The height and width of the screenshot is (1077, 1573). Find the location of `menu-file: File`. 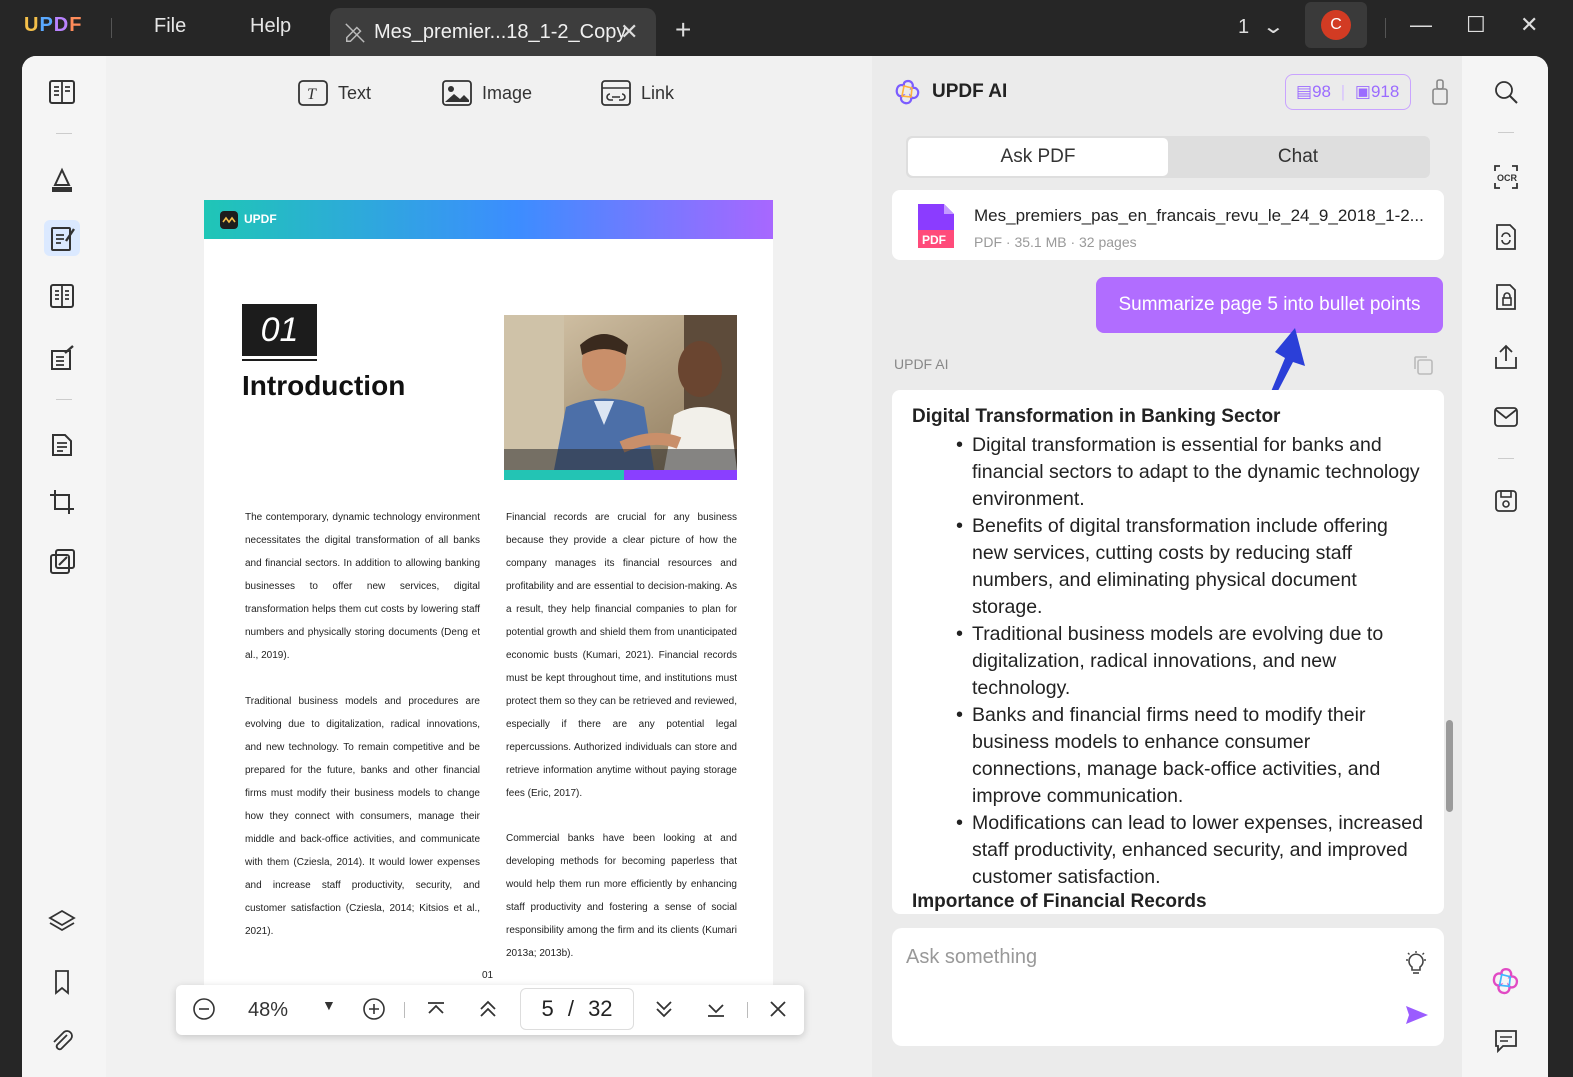

menu-file: File is located at coordinates (170, 26).